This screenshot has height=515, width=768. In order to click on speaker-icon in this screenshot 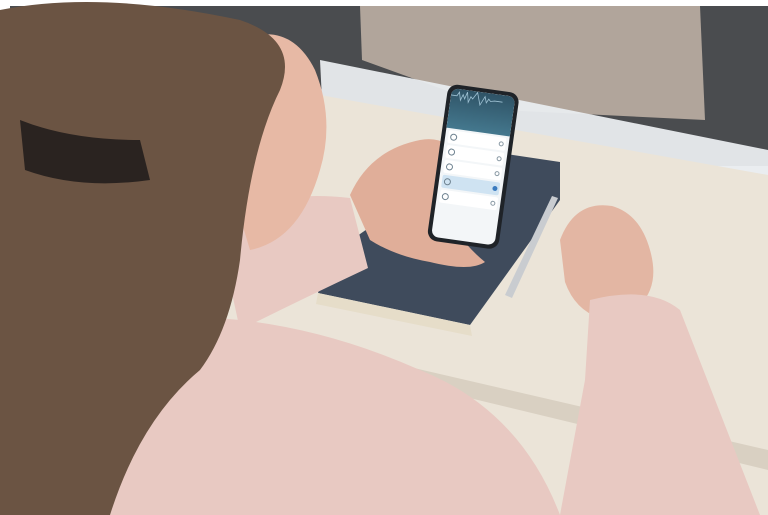, I will do `click(451, 152)`.